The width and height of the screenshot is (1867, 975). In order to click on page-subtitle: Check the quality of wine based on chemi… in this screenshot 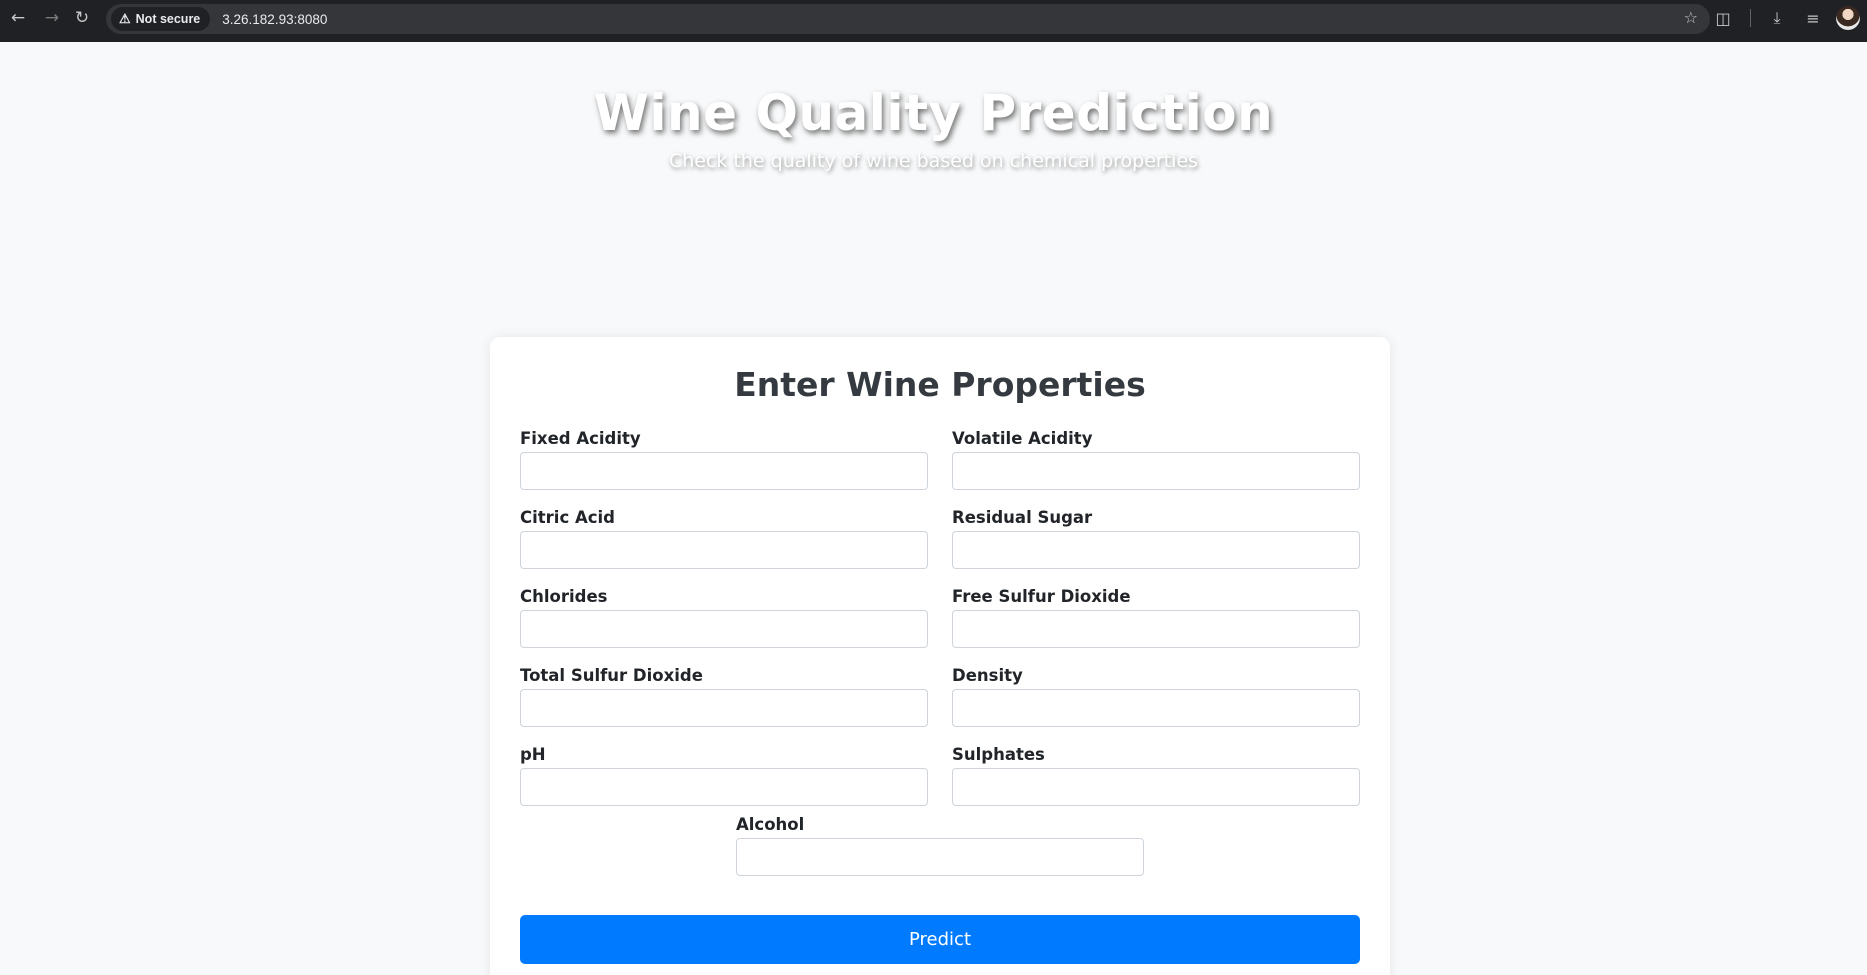, I will do `click(933, 161)`.